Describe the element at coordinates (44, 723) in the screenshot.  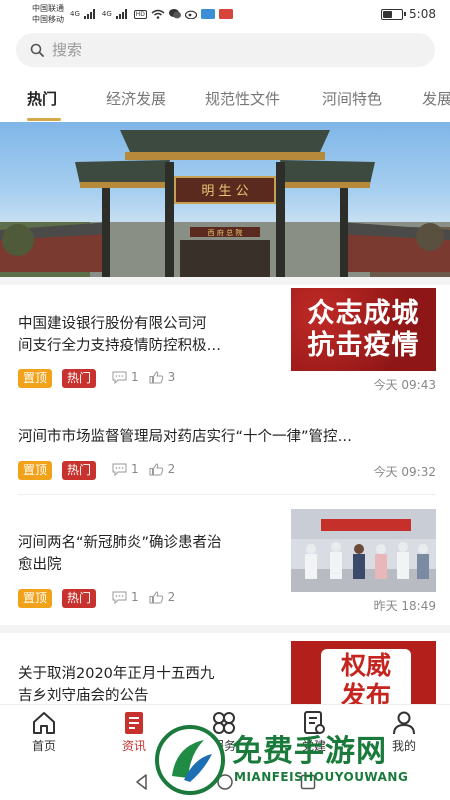
I see `home-icon` at that location.